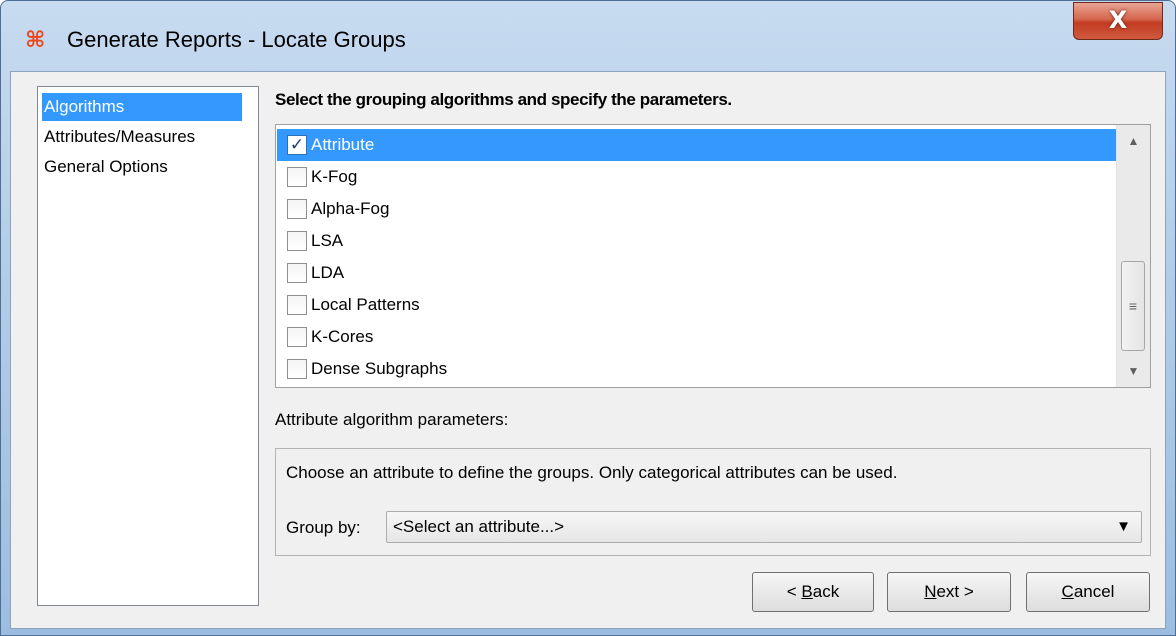 The height and width of the screenshot is (636, 1176). I want to click on group-by-label: Group by:, so click(323, 527).